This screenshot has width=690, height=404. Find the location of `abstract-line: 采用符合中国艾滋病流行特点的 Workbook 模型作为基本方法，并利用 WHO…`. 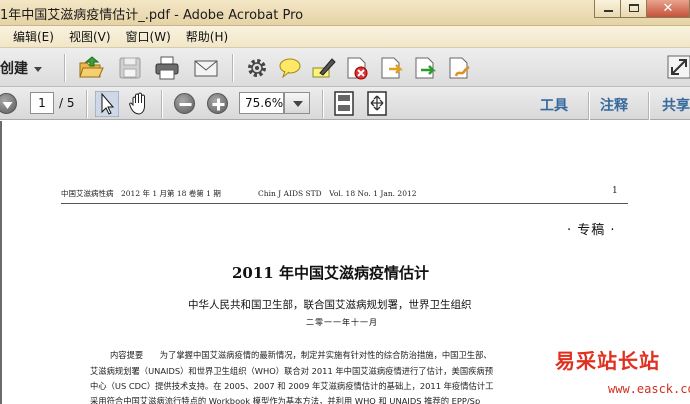

abstract-line: 采用符合中国艾滋病流行特点的 Workbook 模型作为基本方法，并利用 WHO… is located at coordinates (285, 400).